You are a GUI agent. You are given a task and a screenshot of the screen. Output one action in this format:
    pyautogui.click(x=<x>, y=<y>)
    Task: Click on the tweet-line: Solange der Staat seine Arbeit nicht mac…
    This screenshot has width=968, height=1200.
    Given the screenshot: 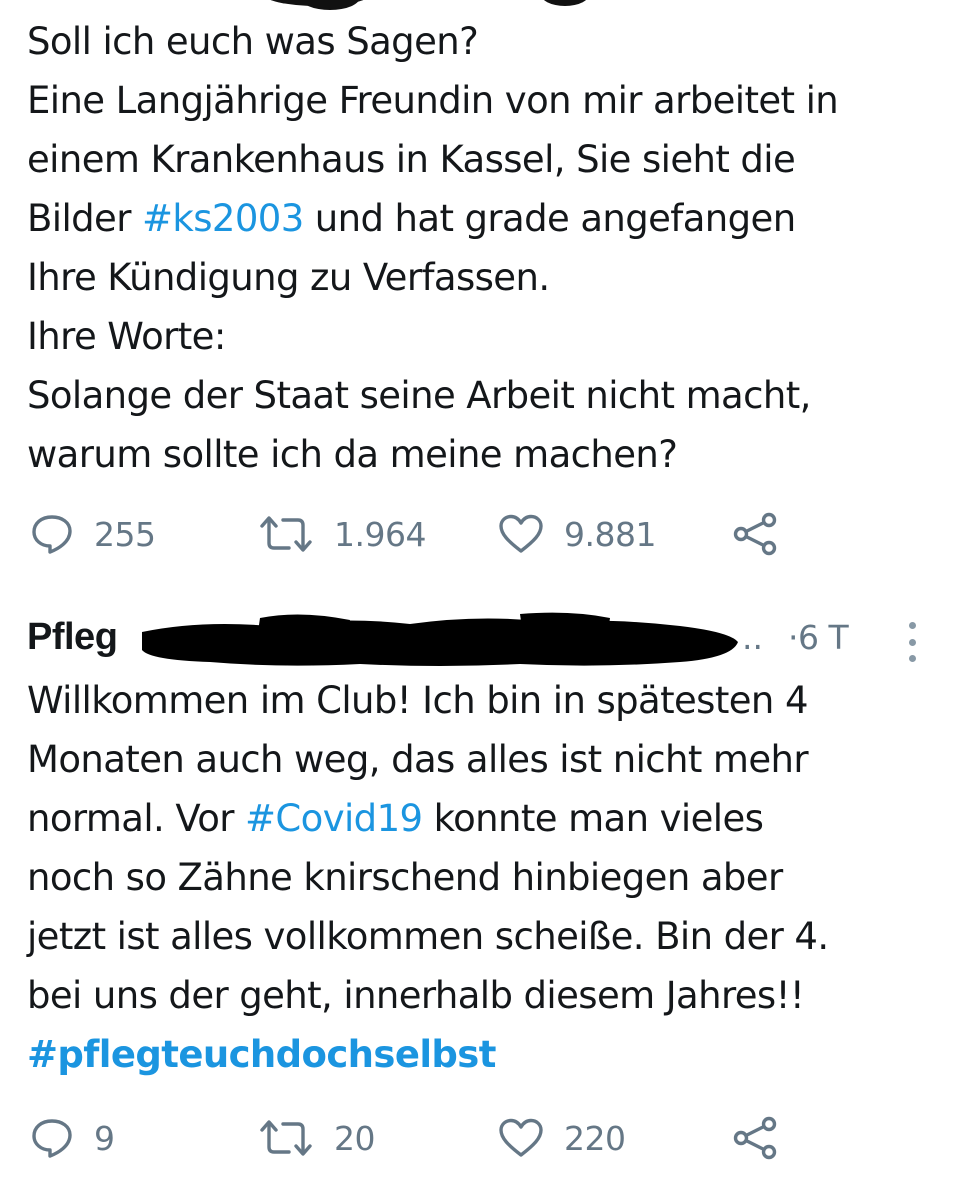 What is the action you would take?
    pyautogui.click(x=419, y=395)
    